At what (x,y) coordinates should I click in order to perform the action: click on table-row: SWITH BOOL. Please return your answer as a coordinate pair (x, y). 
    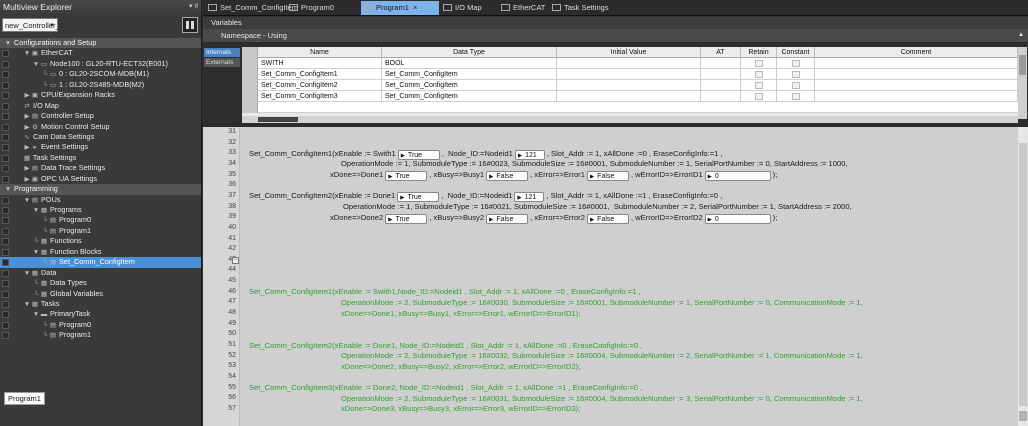
    Looking at the image, I should click on (630, 63).